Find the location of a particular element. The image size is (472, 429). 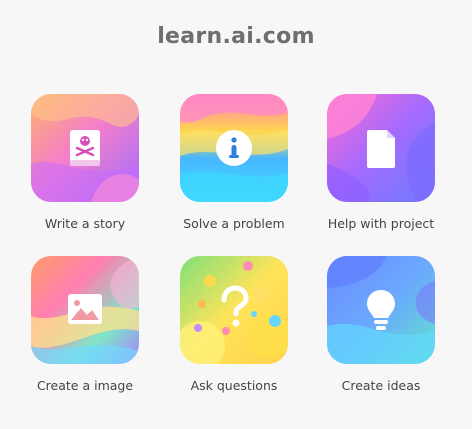

write-a-story-tile is located at coordinates (85, 148).